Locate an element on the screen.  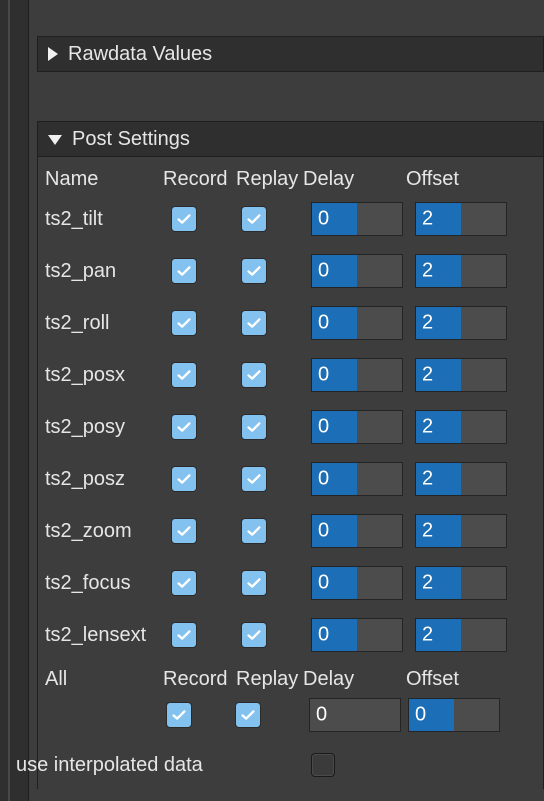
use-interpolated-data-row: use interpolated data is located at coordinates (246, 765).